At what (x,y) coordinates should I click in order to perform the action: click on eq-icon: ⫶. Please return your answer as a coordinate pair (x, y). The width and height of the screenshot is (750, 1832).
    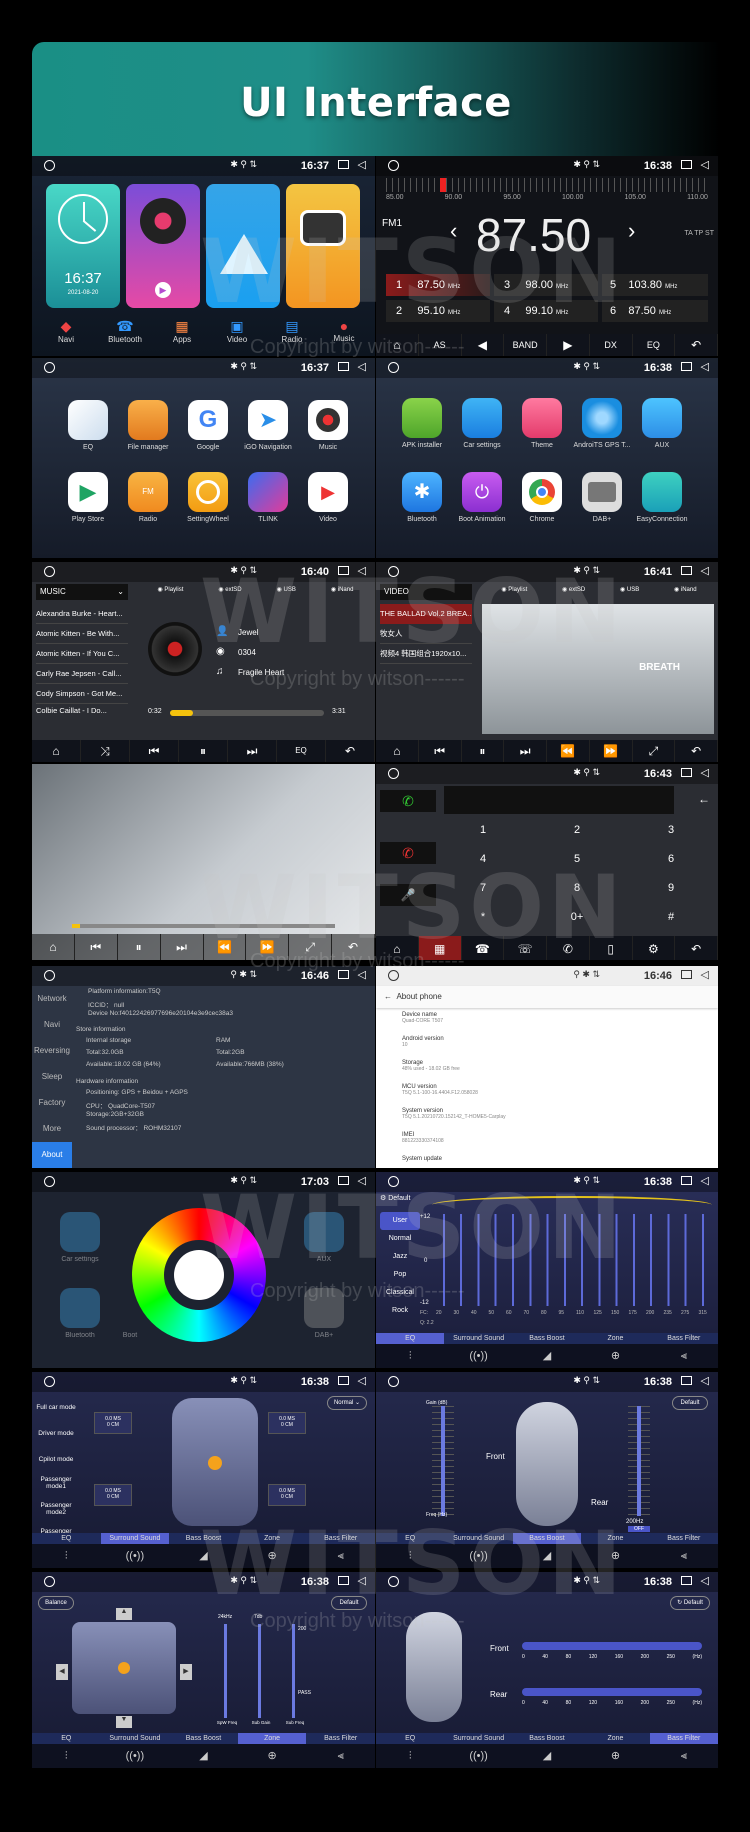
    Looking at the image, I should click on (410, 1556).